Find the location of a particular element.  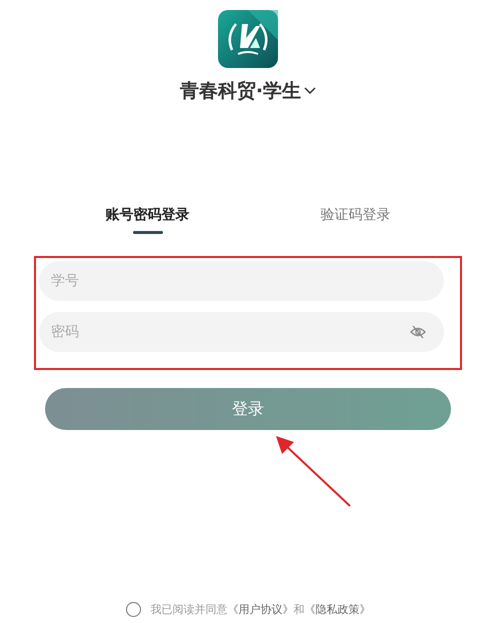

app-title: 青春科贸·学生 is located at coordinates (241, 91).